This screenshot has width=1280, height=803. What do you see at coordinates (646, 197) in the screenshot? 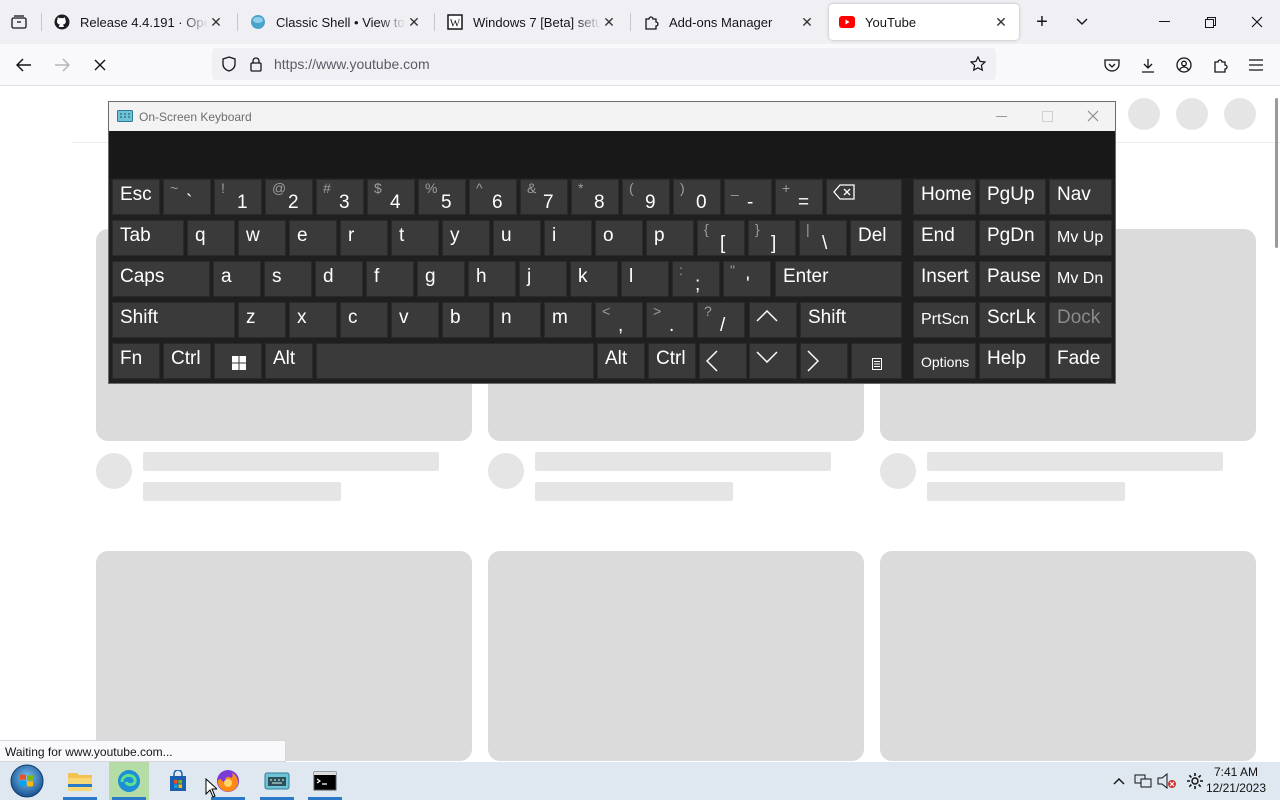
I see `key-num-9: (9` at bounding box center [646, 197].